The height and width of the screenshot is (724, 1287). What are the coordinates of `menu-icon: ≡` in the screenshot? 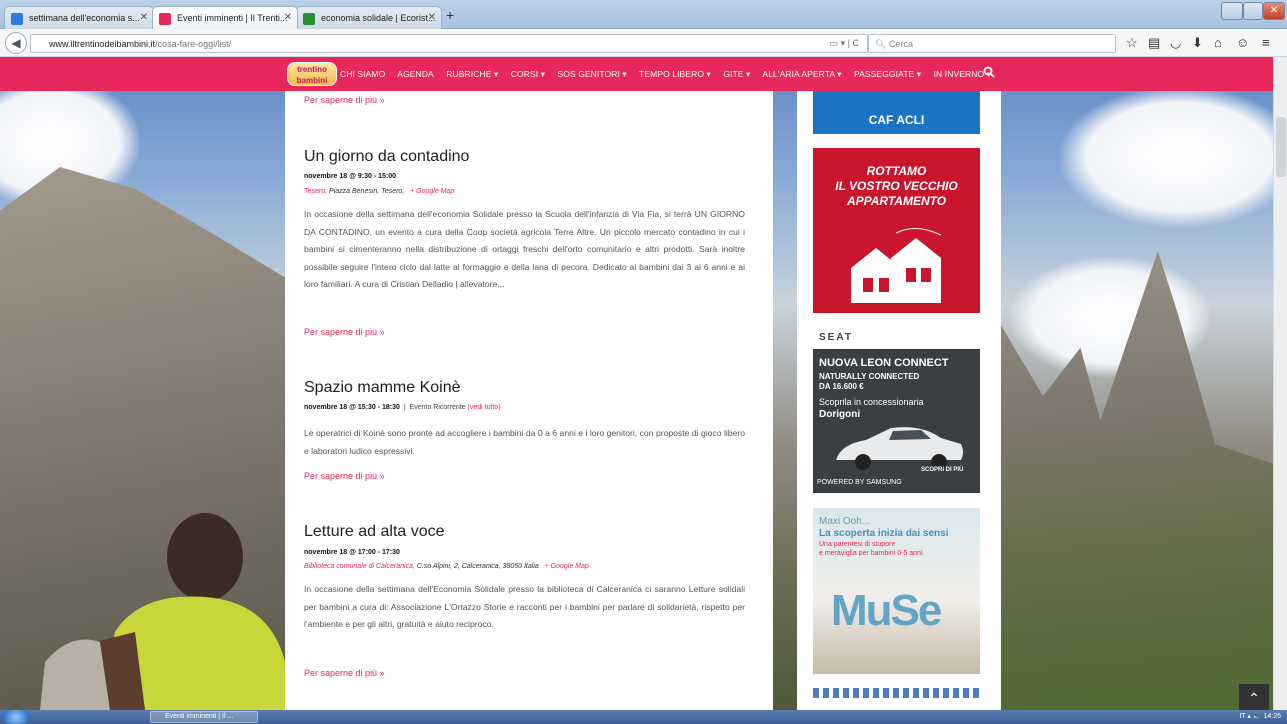 It's located at (1266, 42).